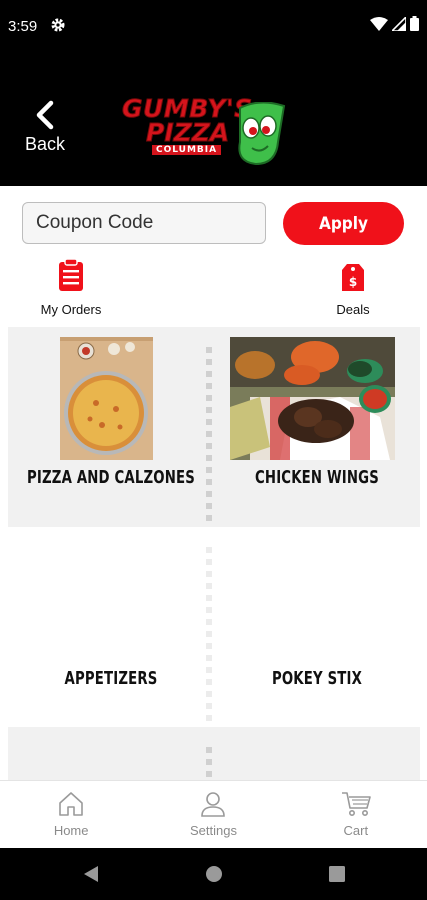 The height and width of the screenshot is (900, 427). Describe the element at coordinates (71, 804) in the screenshot. I see `home-icon` at that location.